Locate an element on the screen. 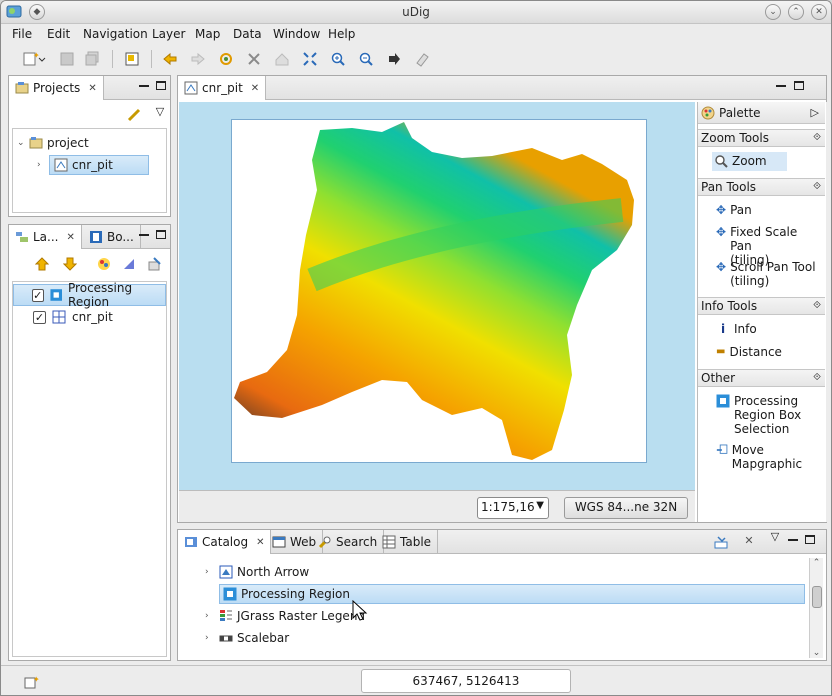 This screenshot has width=832, height=696. link-icon is located at coordinates (134, 115).